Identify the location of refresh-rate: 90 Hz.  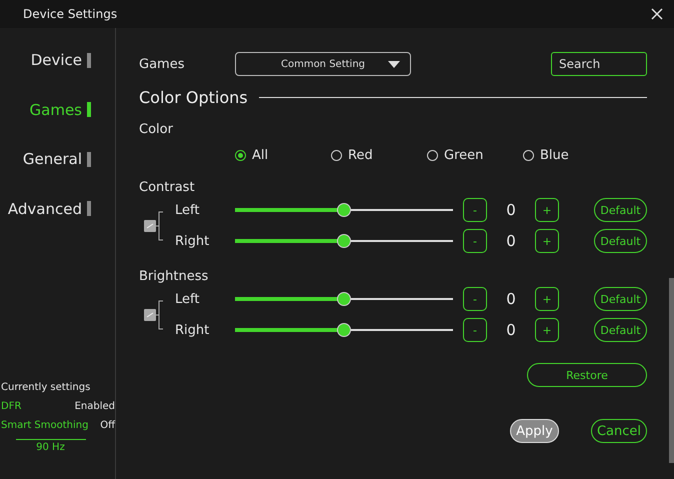
(51, 446).